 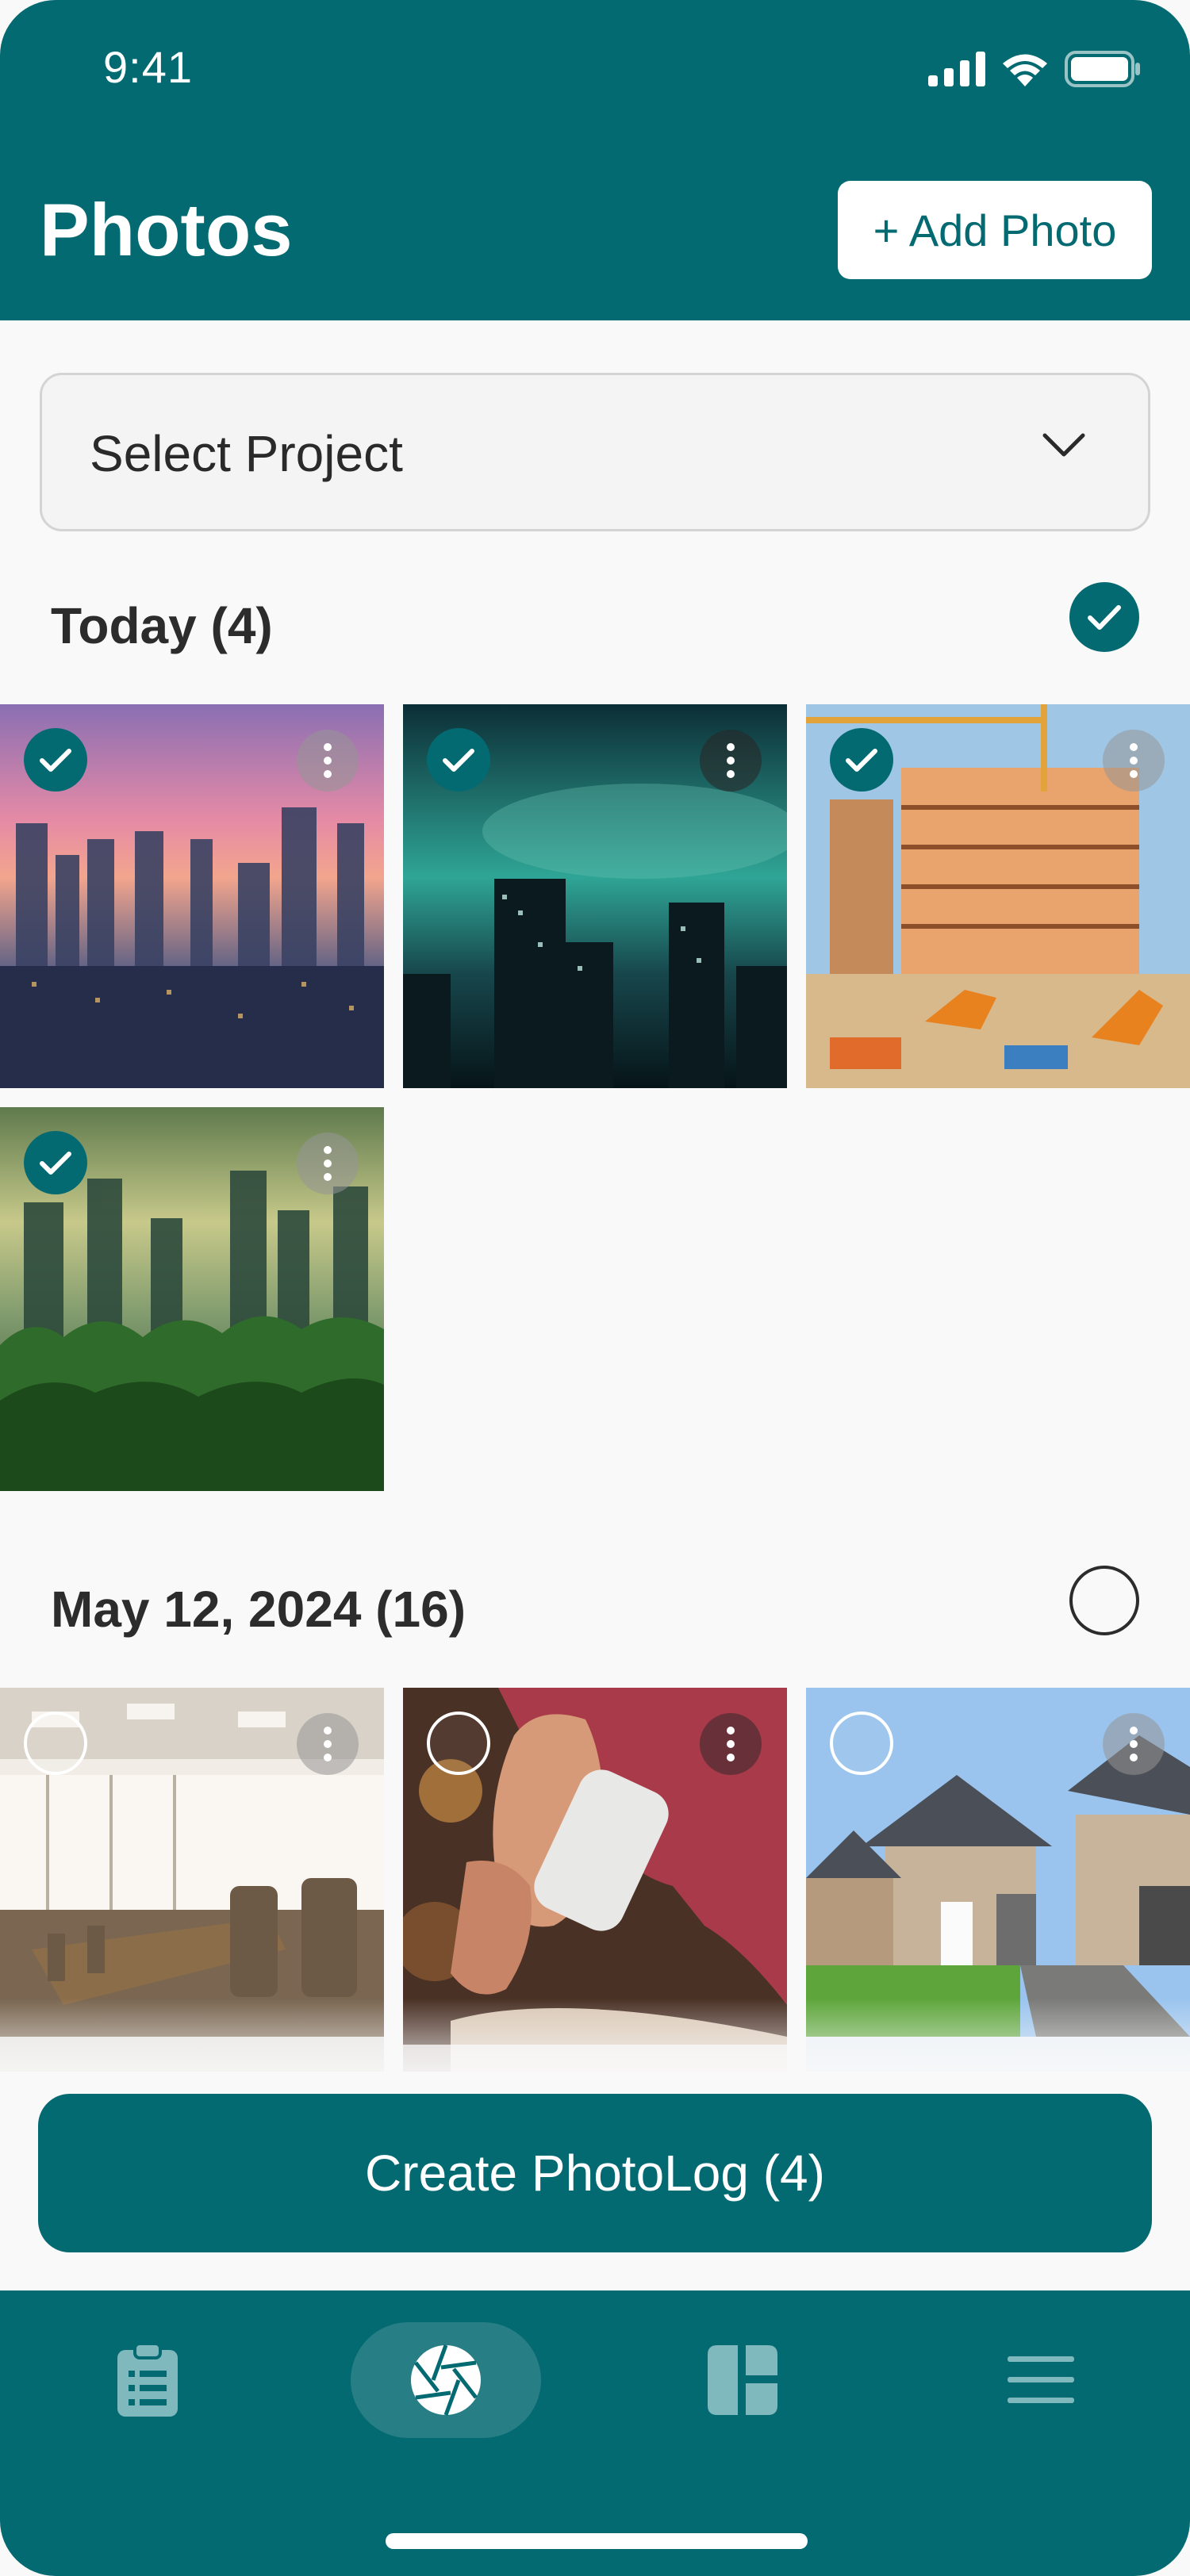 What do you see at coordinates (258, 1610) in the screenshot?
I see `section-title: May 12, 2024 (16)` at bounding box center [258, 1610].